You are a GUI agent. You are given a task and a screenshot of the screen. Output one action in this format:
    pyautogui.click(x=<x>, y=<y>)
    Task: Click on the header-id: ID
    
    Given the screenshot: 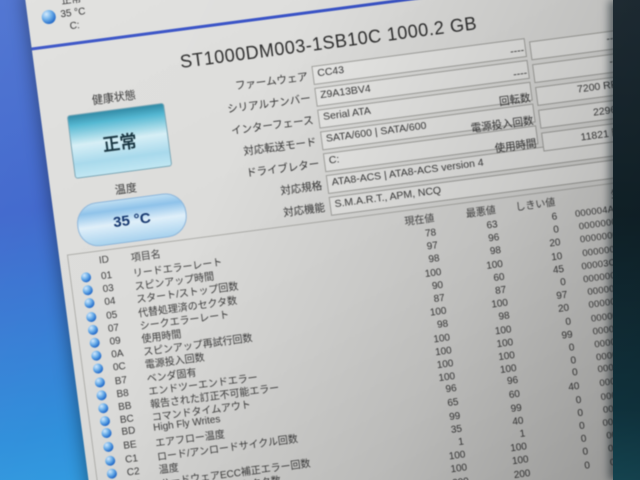 What is the action you would take?
    pyautogui.click(x=104, y=259)
    